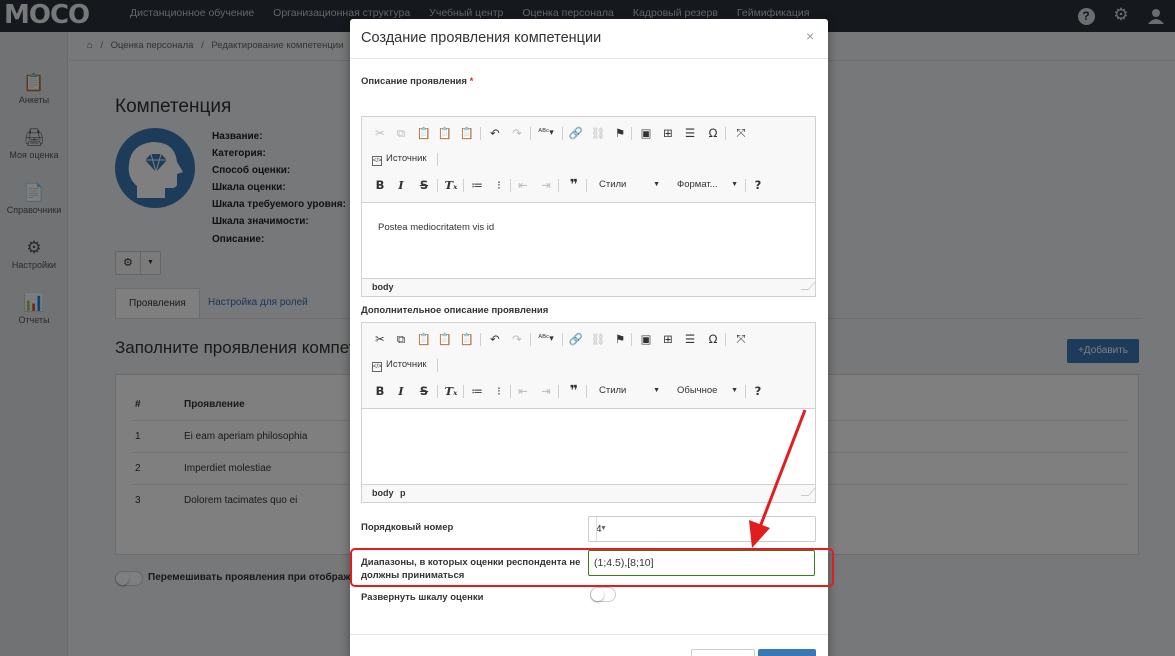 Image resolution: width=1175 pixels, height=656 pixels. I want to click on path-item: p, so click(403, 493).